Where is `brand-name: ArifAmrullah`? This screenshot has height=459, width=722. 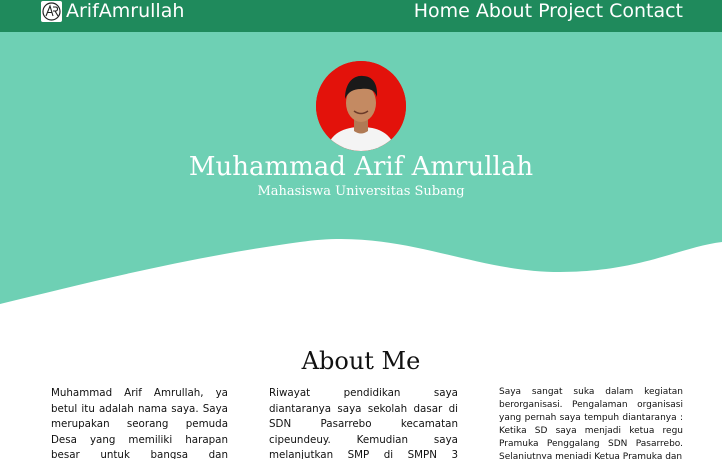 brand-name: ArifAmrullah is located at coordinates (125, 11).